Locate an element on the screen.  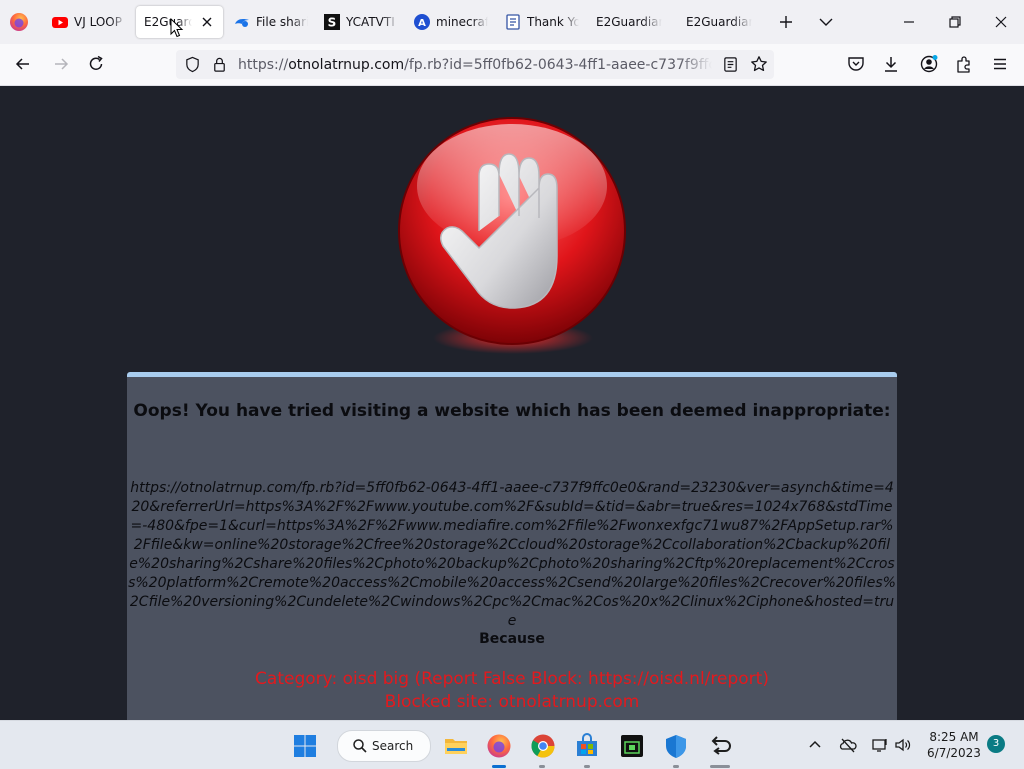
terminal-app-icon is located at coordinates (632, 746).